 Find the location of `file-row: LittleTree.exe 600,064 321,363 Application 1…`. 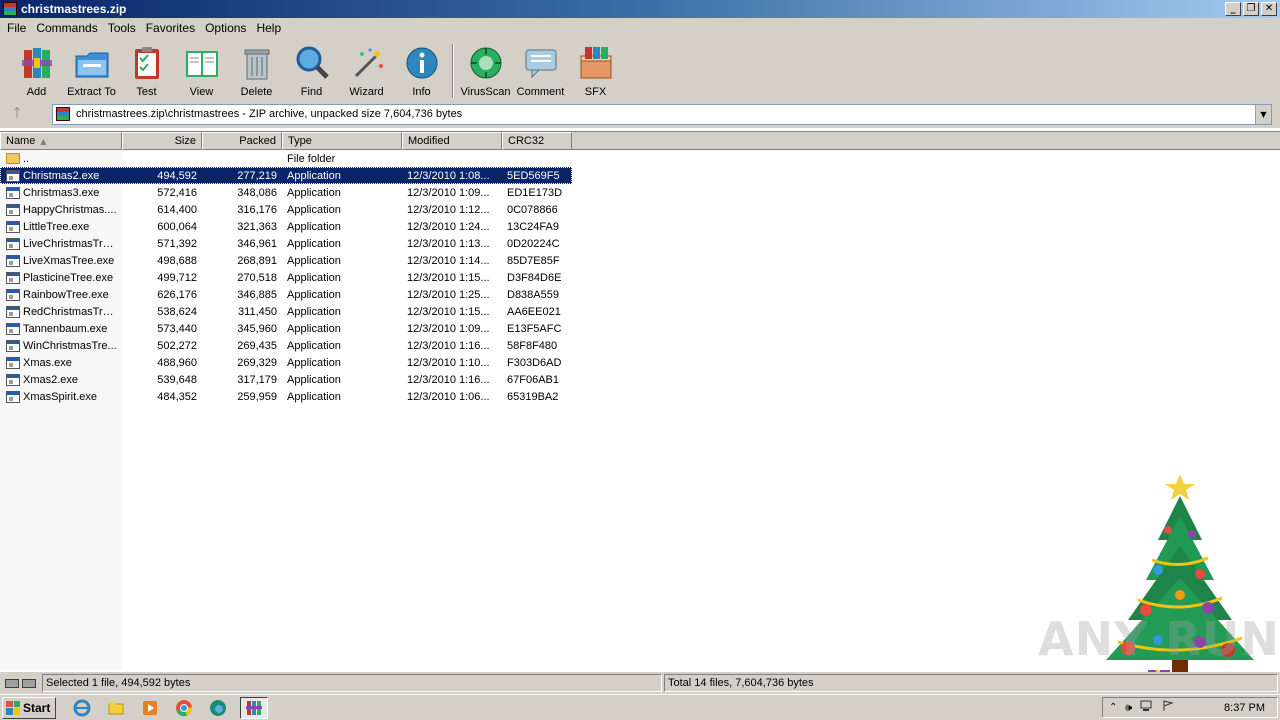

file-row: LittleTree.exe 600,064 321,363 Application 1… is located at coordinates (286, 226).